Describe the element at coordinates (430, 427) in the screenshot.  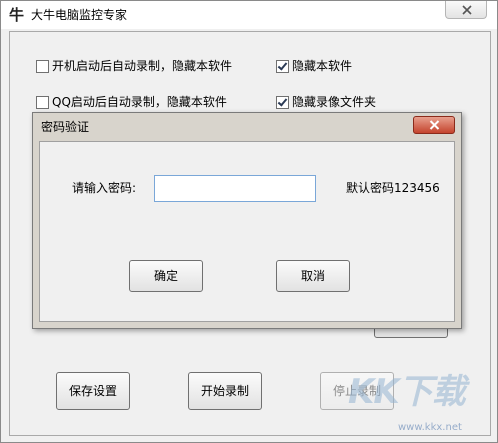
I see `watermark-url: www.kkx.net` at that location.